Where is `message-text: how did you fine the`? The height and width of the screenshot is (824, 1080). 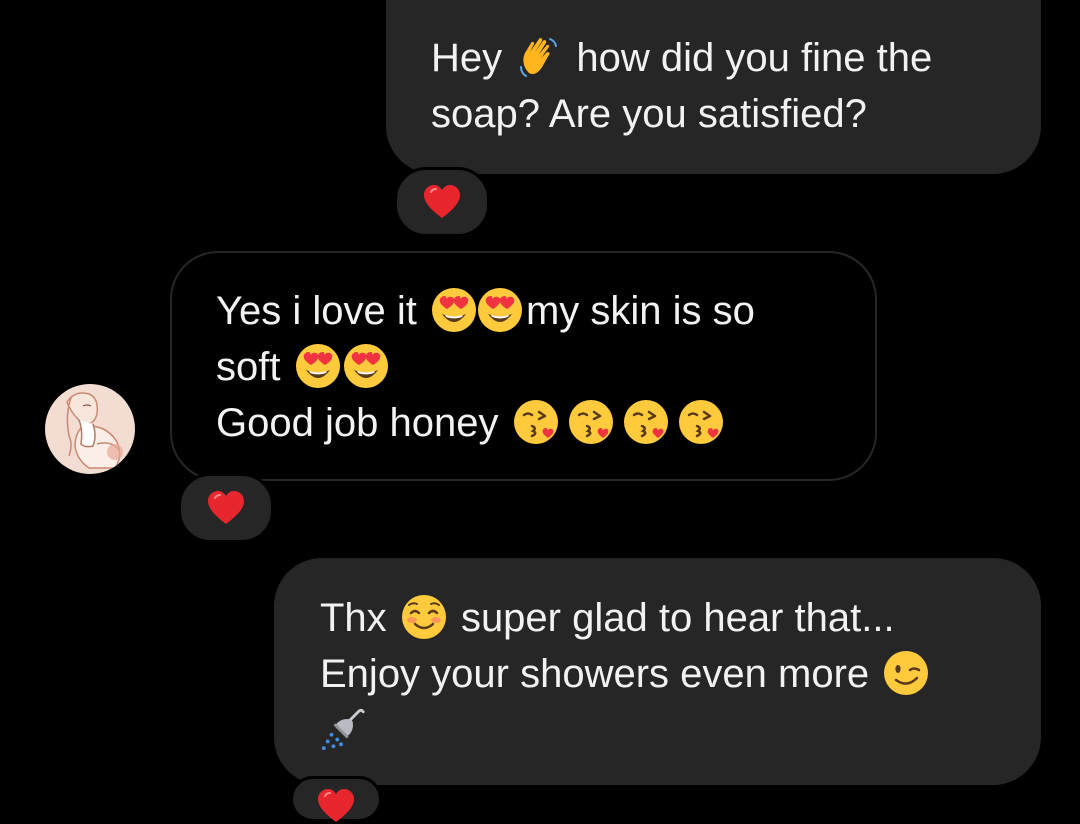 message-text: how did you fine the is located at coordinates (754, 58).